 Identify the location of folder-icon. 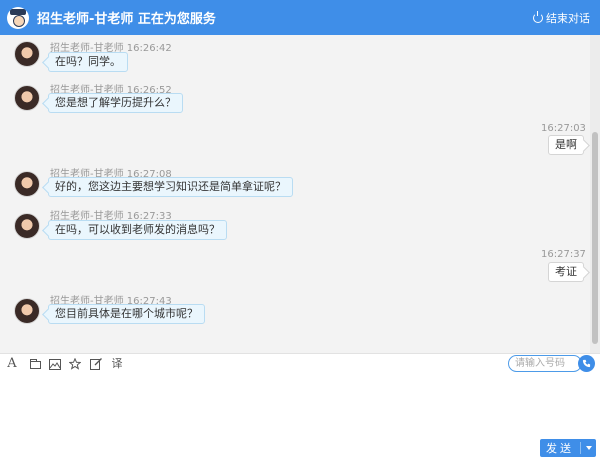
(35, 364).